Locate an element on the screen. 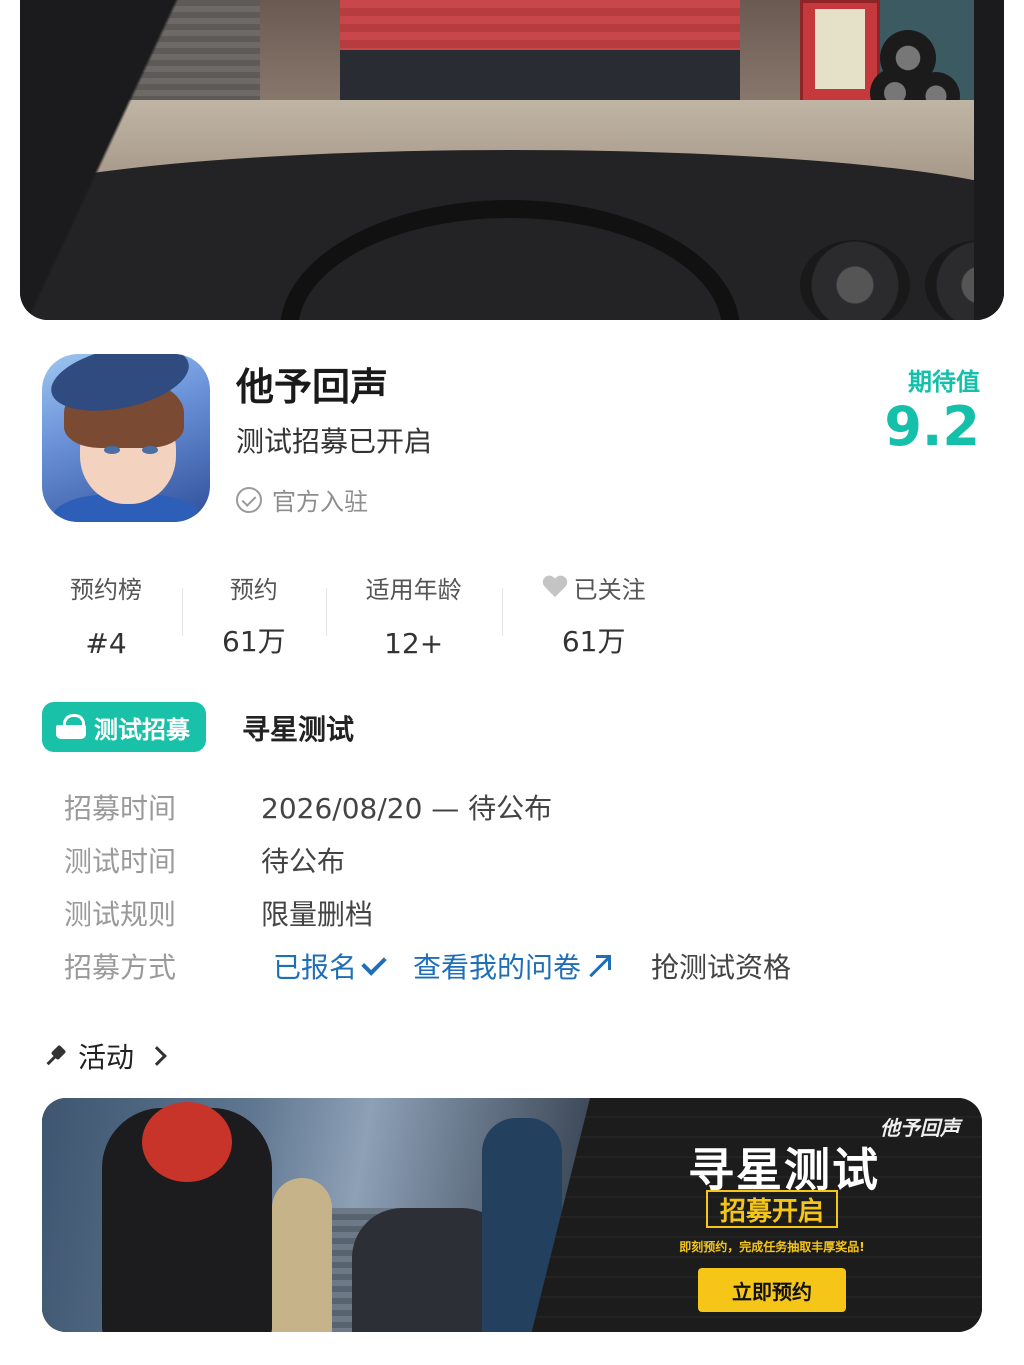 Image resolution: width=1024 pixels, height=1365 pixels. banner-description: 即刻预约，完成任务抽取丰厚奖品! is located at coordinates (772, 1247).